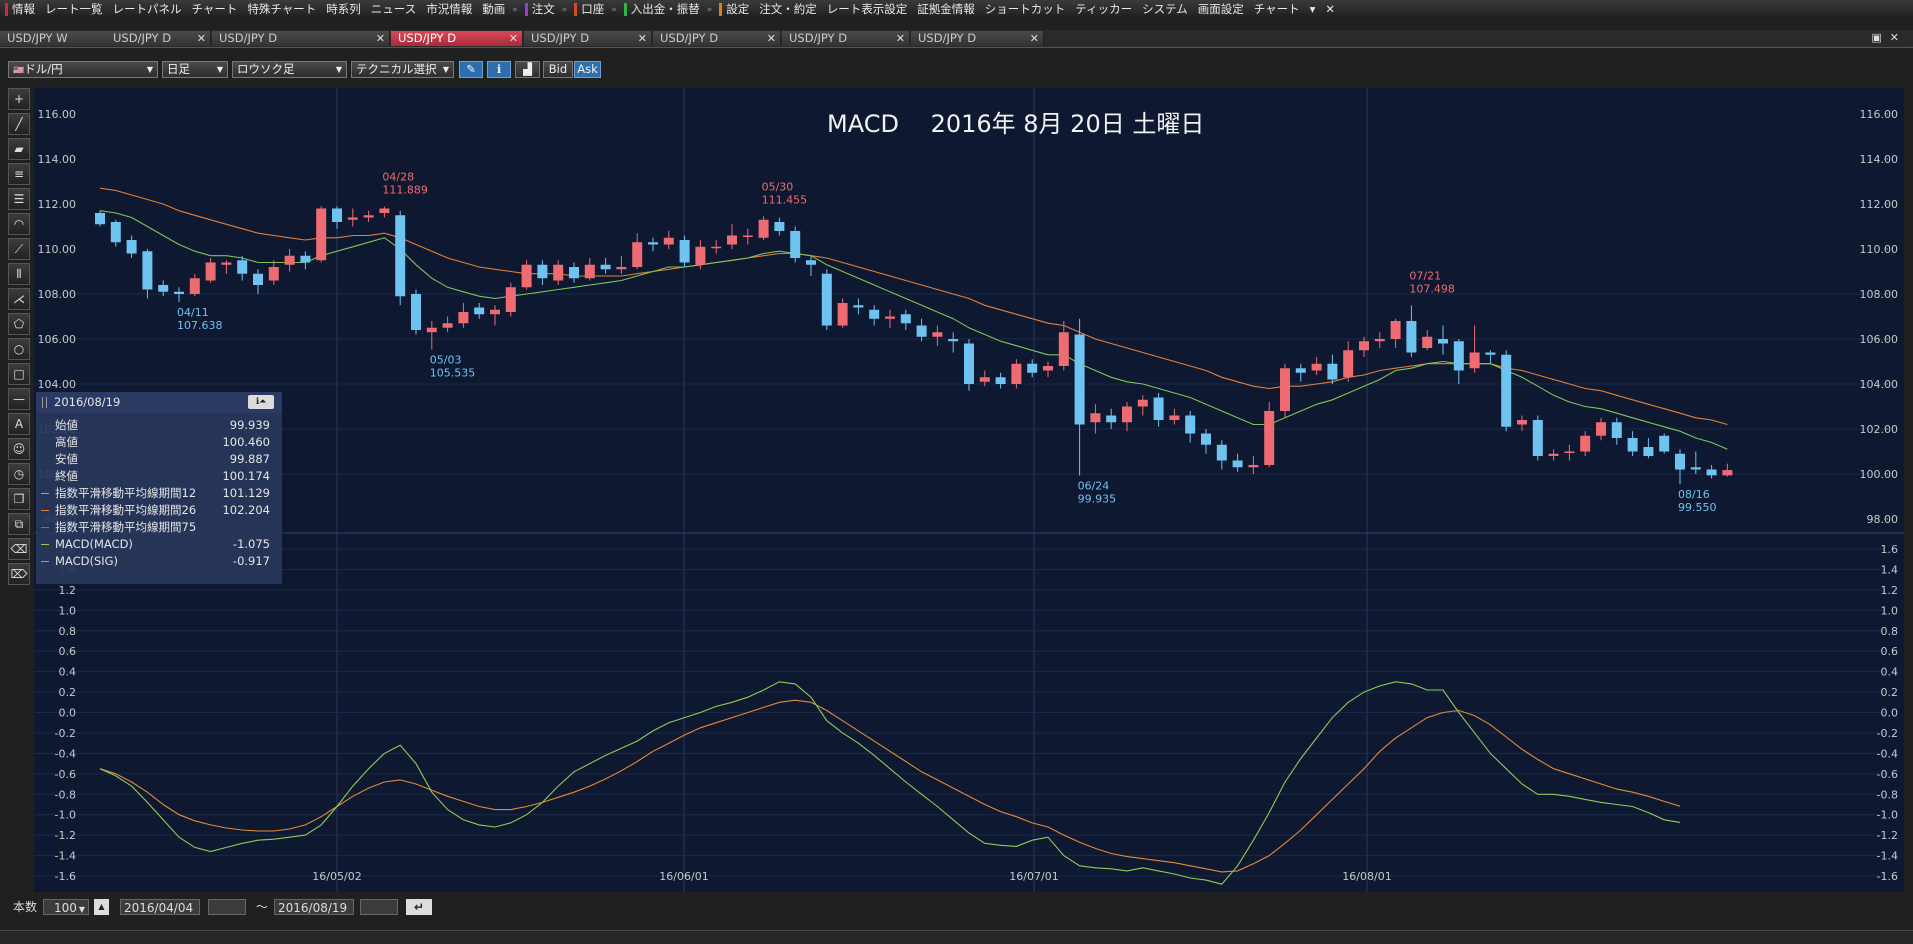 This screenshot has height=944, width=1913. Describe the element at coordinates (589, 9) in the screenshot. I see `menu-item: 口座` at that location.